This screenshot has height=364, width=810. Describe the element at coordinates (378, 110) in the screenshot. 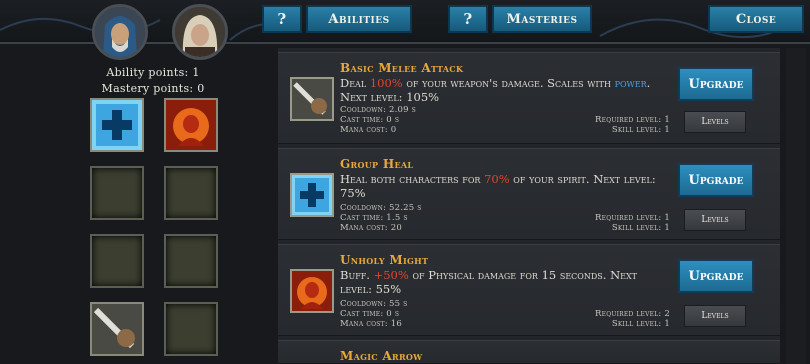

I see `cooldown-stat: Cooldown: 2.09 s` at that location.